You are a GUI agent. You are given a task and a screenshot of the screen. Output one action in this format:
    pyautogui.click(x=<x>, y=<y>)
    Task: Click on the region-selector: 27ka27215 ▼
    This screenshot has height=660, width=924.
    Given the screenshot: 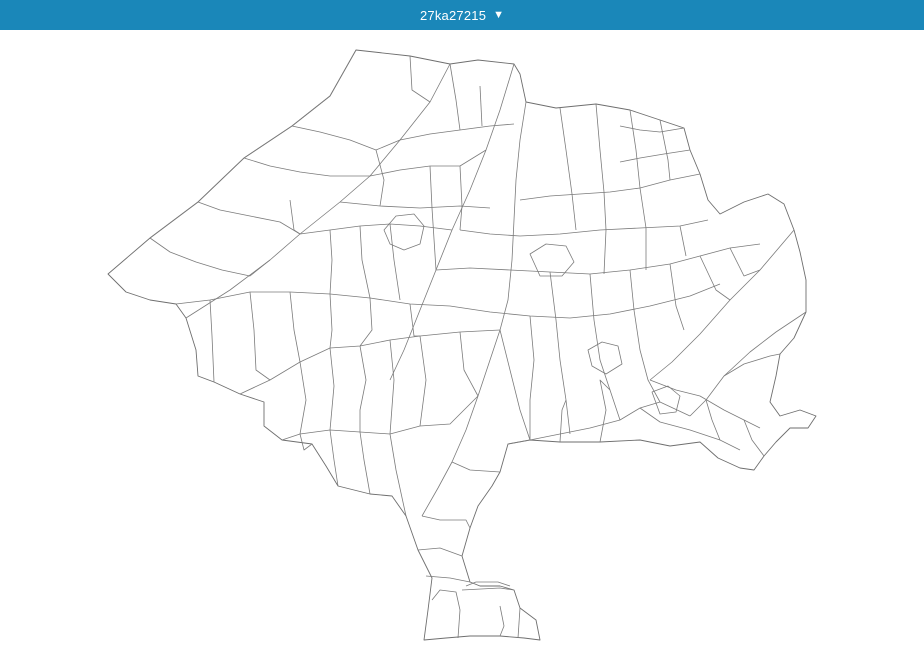 What is the action you would take?
    pyautogui.click(x=462, y=15)
    